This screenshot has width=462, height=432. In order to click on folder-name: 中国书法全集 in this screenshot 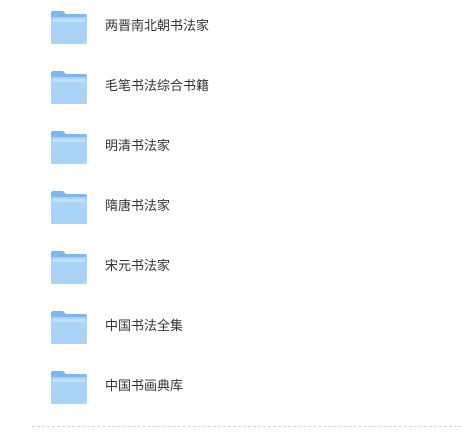, I will do `click(144, 326)`.